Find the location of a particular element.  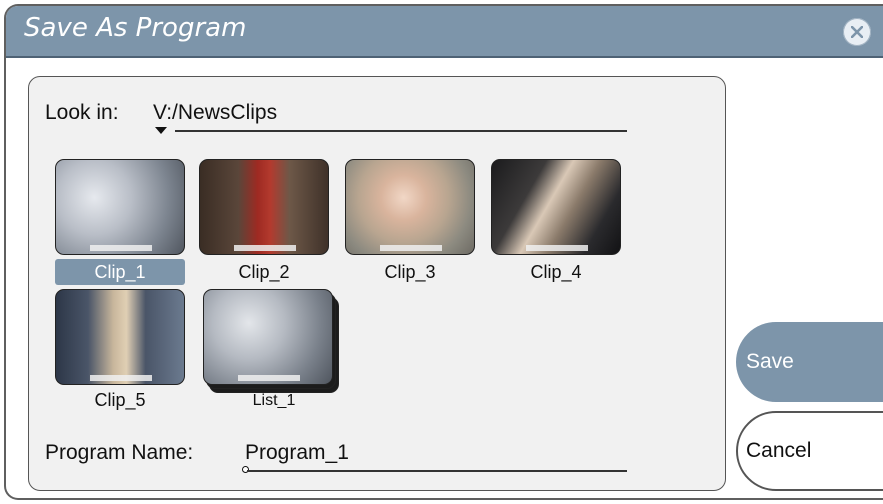

close-icon is located at coordinates (857, 32).